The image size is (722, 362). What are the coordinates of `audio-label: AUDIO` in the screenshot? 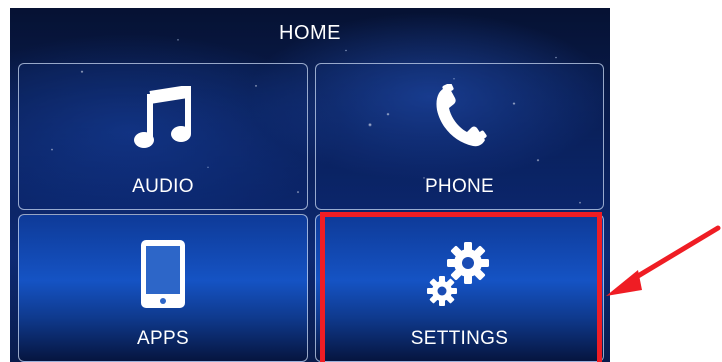 It's located at (163, 186).